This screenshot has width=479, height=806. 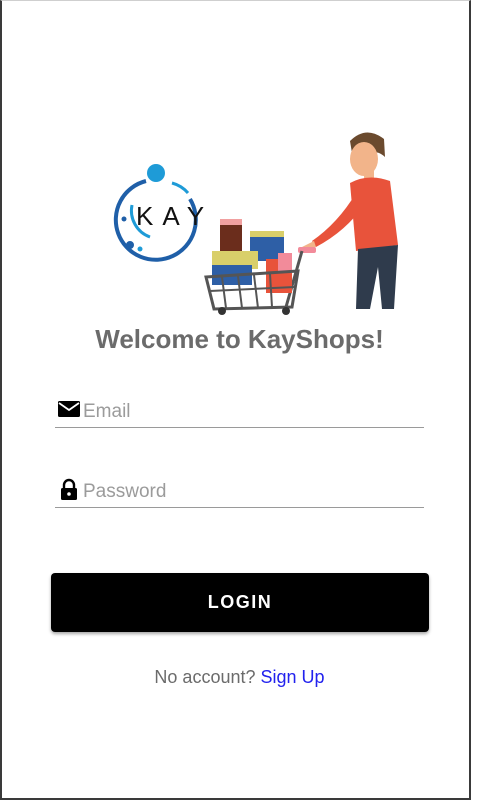 I want to click on password-field, so click(x=239, y=492).